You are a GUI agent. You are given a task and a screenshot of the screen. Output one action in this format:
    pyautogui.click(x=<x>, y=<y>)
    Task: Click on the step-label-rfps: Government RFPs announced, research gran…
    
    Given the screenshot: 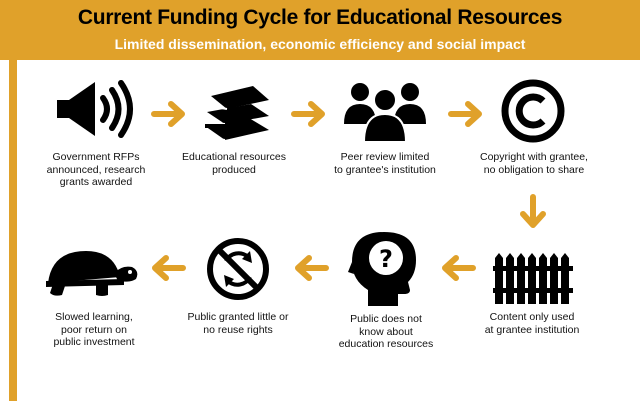 What is the action you would take?
    pyautogui.click(x=96, y=169)
    